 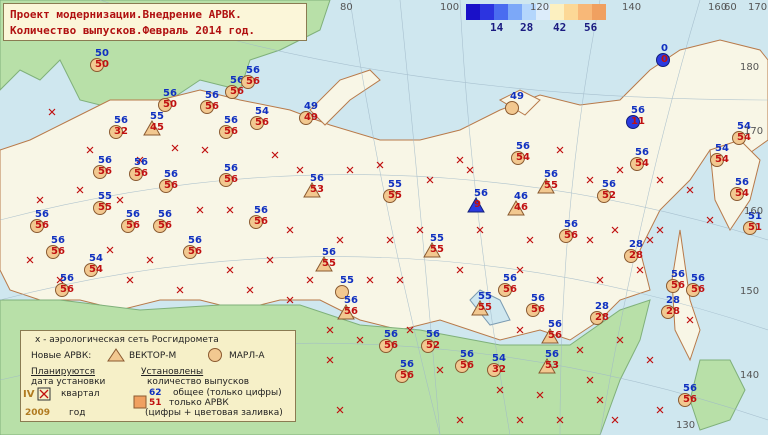 What do you see at coordinates (117, 128) in the screenshot?
I see `station-marker: 56 32` at bounding box center [117, 128].